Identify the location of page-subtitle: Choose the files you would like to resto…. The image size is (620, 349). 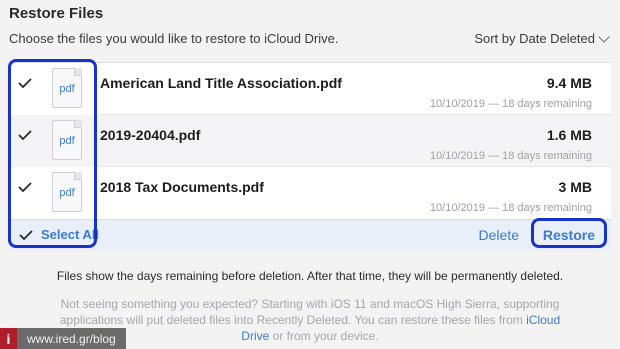
(174, 38).